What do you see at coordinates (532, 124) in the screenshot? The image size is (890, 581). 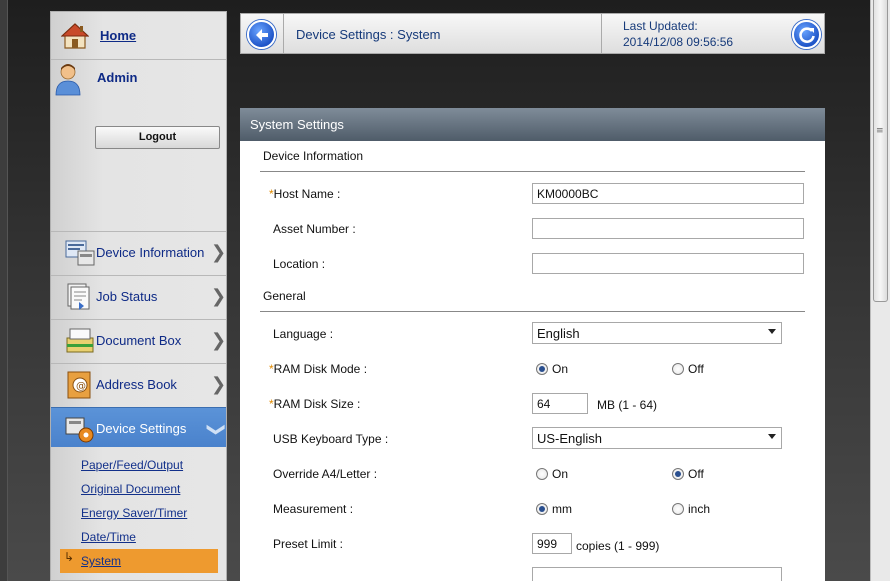 I see `panel-header: System Settings` at bounding box center [532, 124].